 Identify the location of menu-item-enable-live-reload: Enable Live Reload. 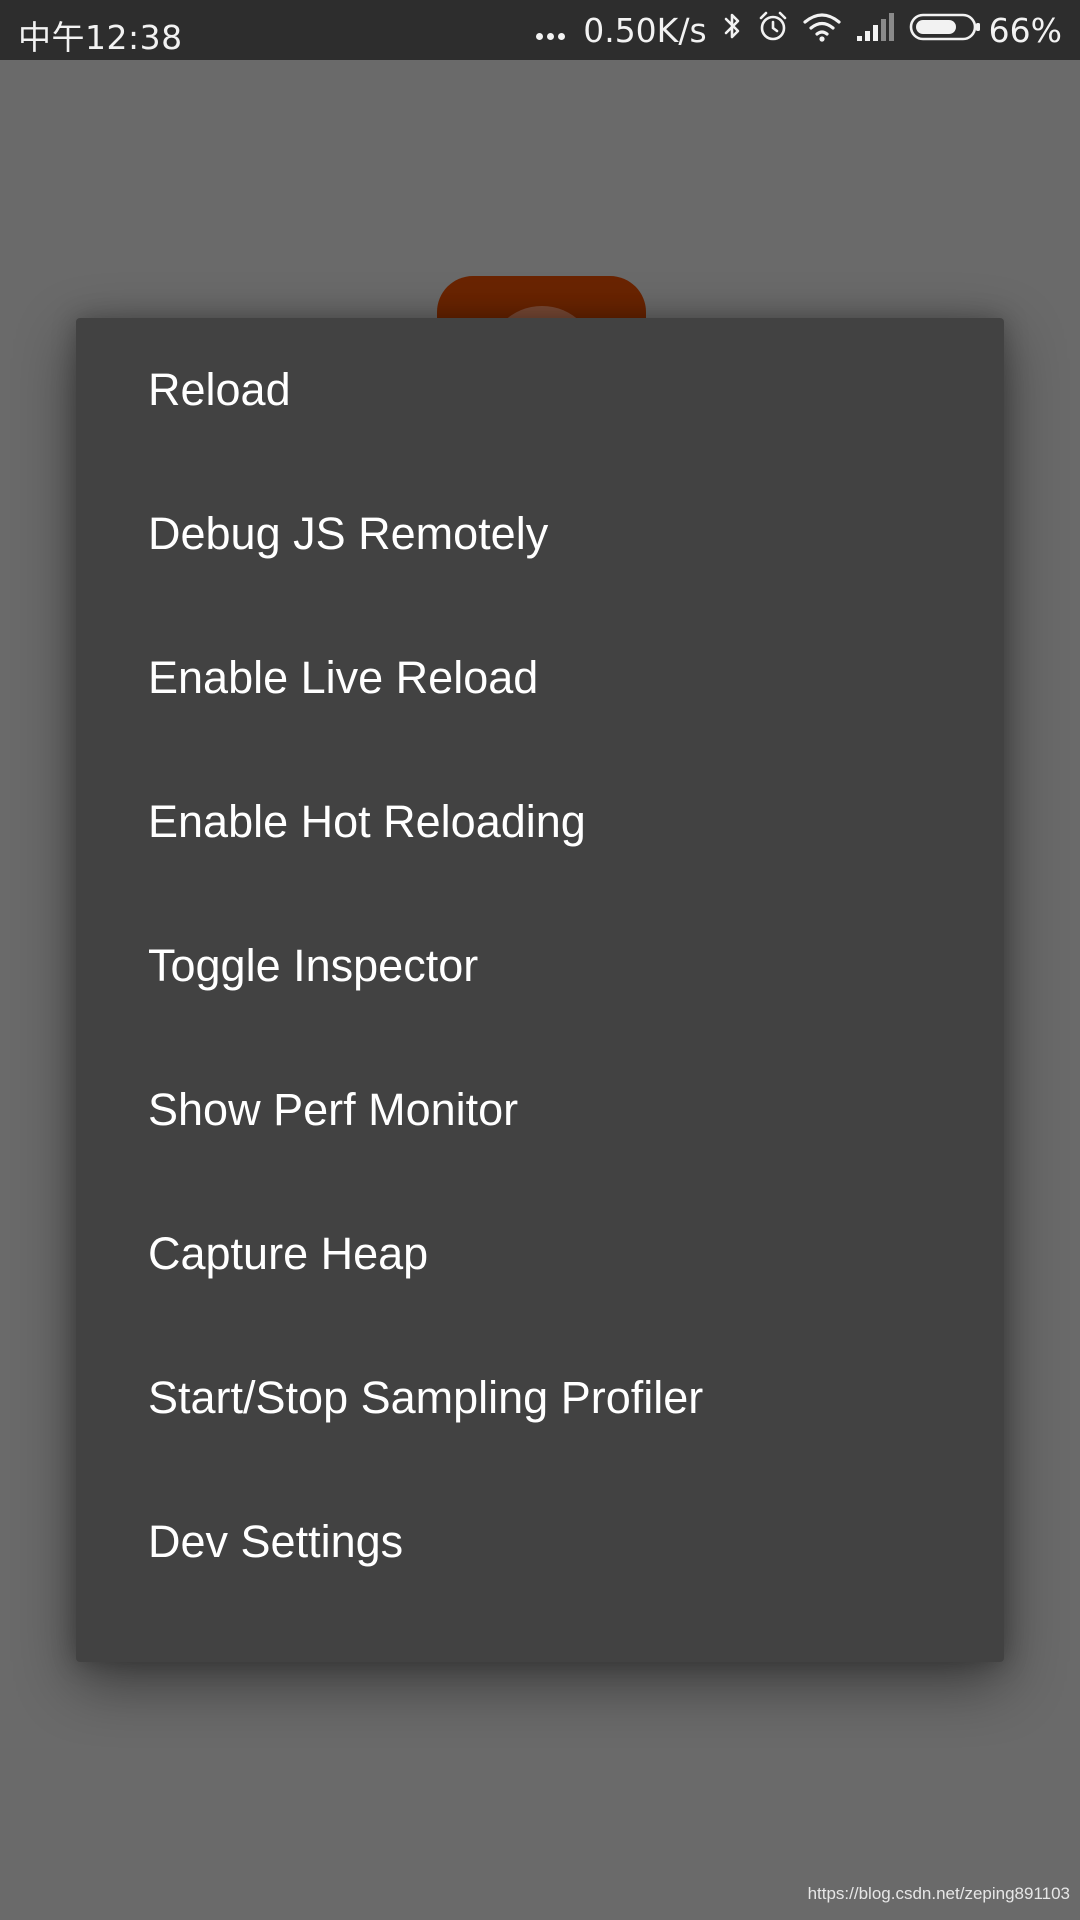
(540, 678).